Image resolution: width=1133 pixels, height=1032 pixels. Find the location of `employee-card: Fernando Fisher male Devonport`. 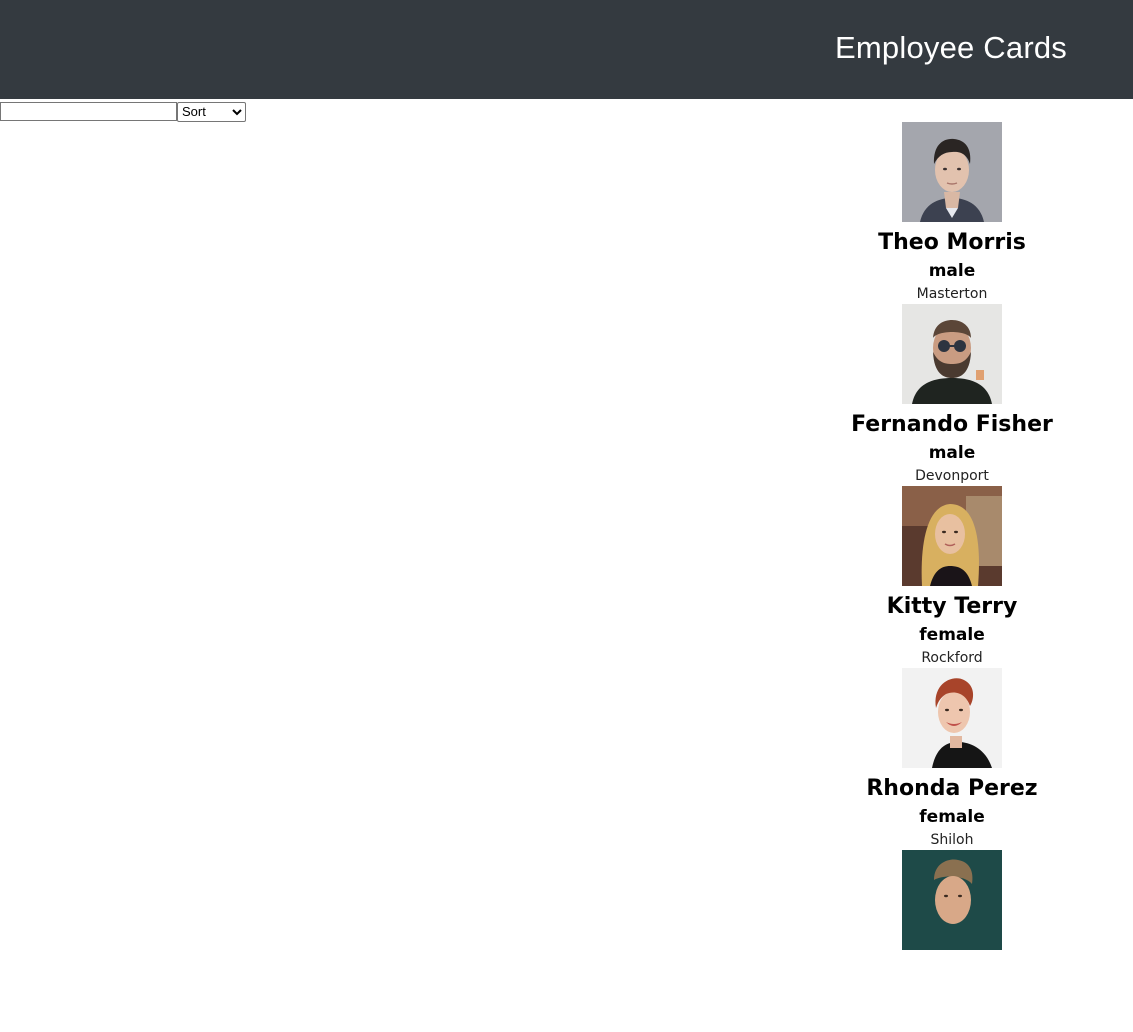

employee-card: Fernando Fisher male Devonport is located at coordinates (952, 395).